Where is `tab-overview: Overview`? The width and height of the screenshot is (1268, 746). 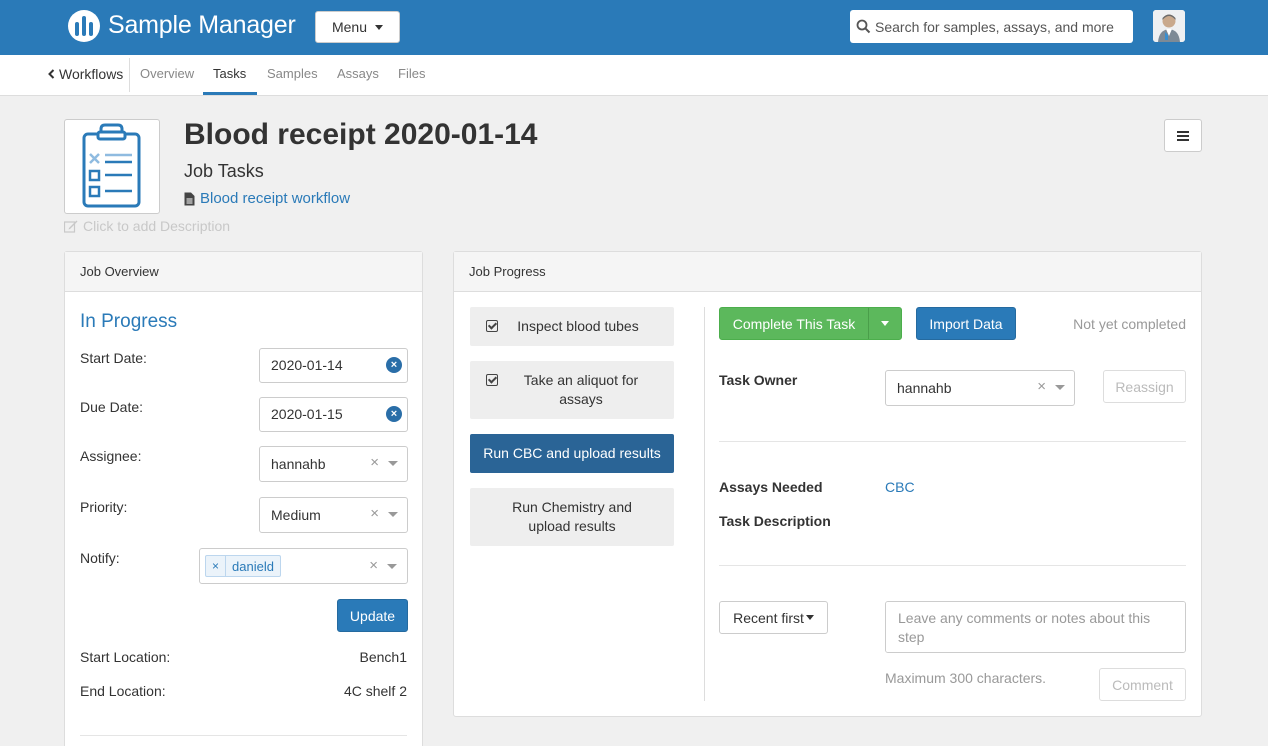 tab-overview: Overview is located at coordinates (167, 73).